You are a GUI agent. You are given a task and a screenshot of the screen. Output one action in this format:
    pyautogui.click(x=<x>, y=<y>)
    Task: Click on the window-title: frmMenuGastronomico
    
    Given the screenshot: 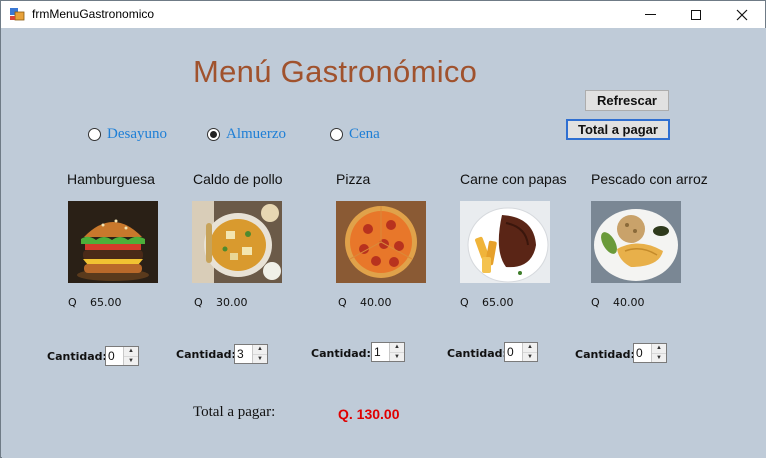 What is the action you would take?
    pyautogui.click(x=93, y=14)
    